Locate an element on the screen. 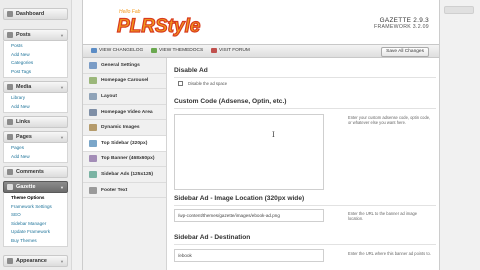 The image size is (480, 270). destination-title: Sidebar Ad - Destination is located at coordinates (212, 237).